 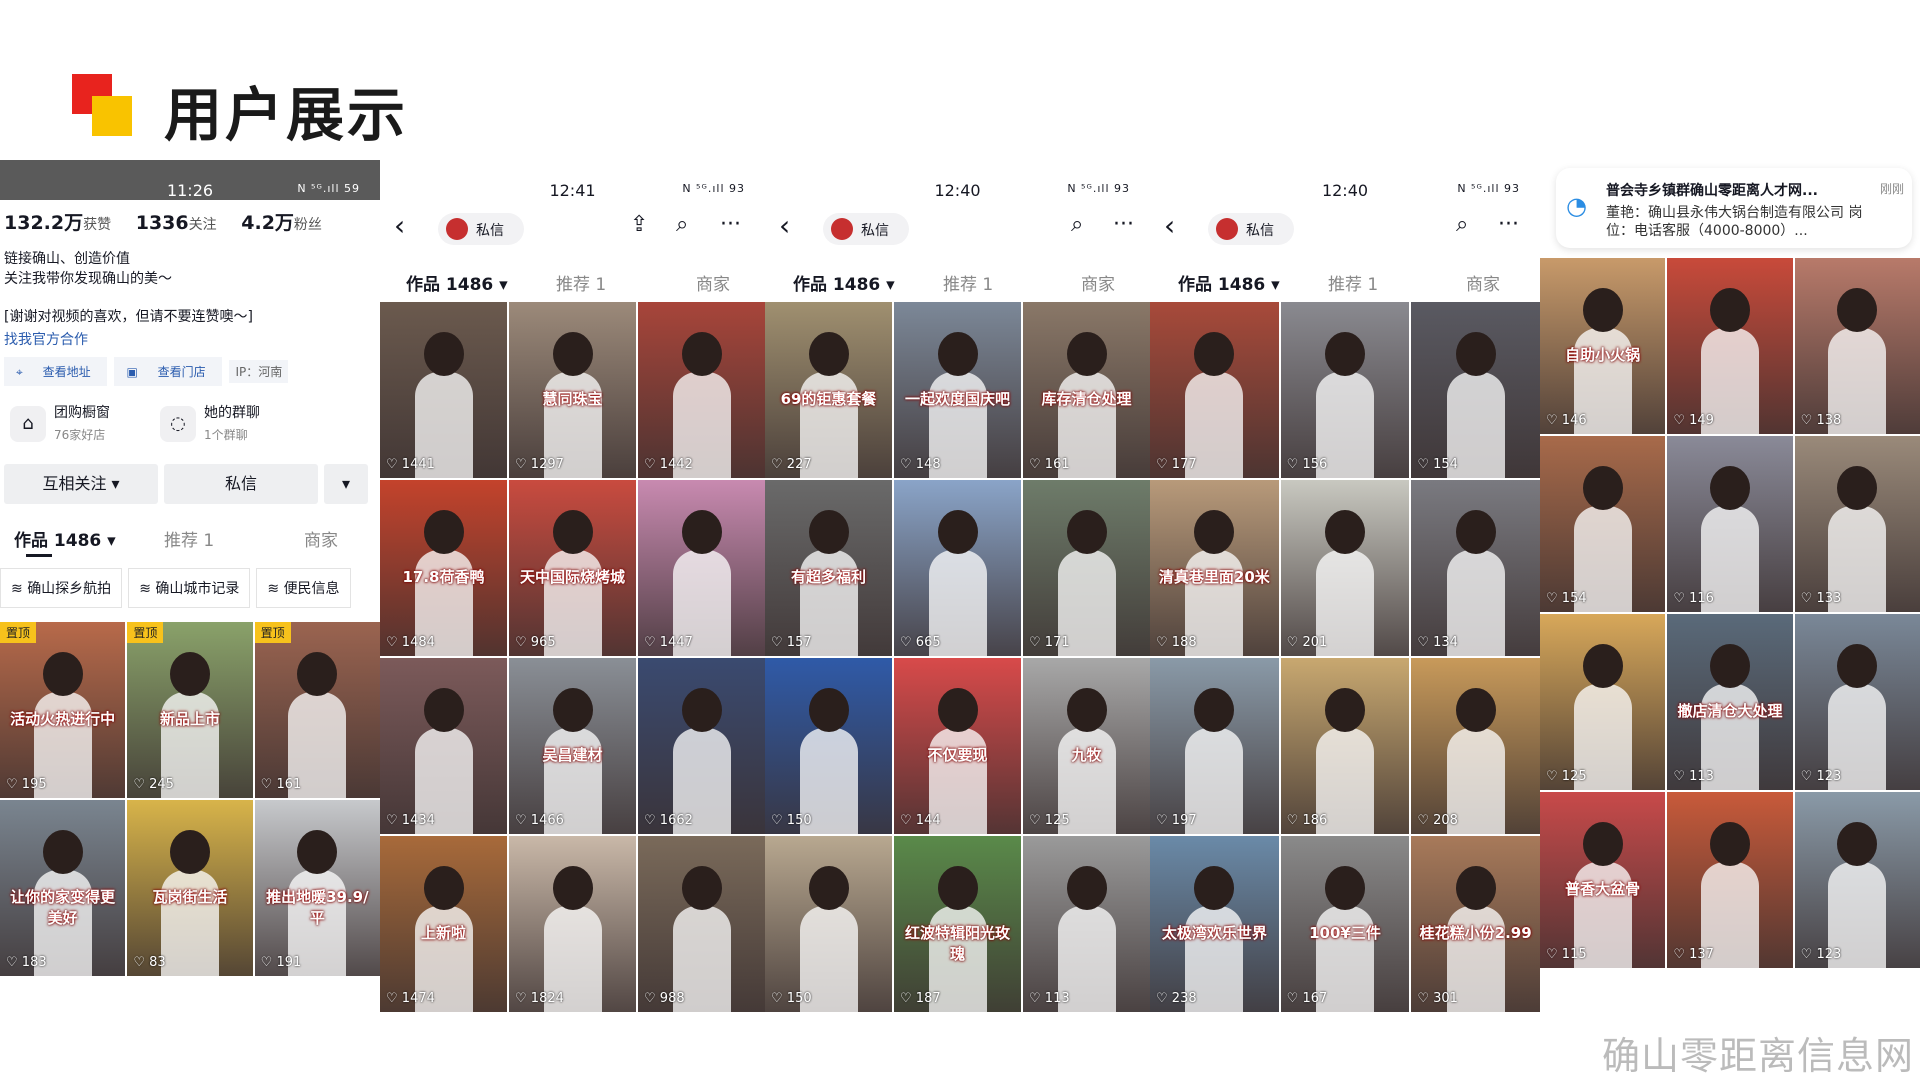 What do you see at coordinates (1214, 390) in the screenshot?
I see `video-thumbnail: ♡ 177` at bounding box center [1214, 390].